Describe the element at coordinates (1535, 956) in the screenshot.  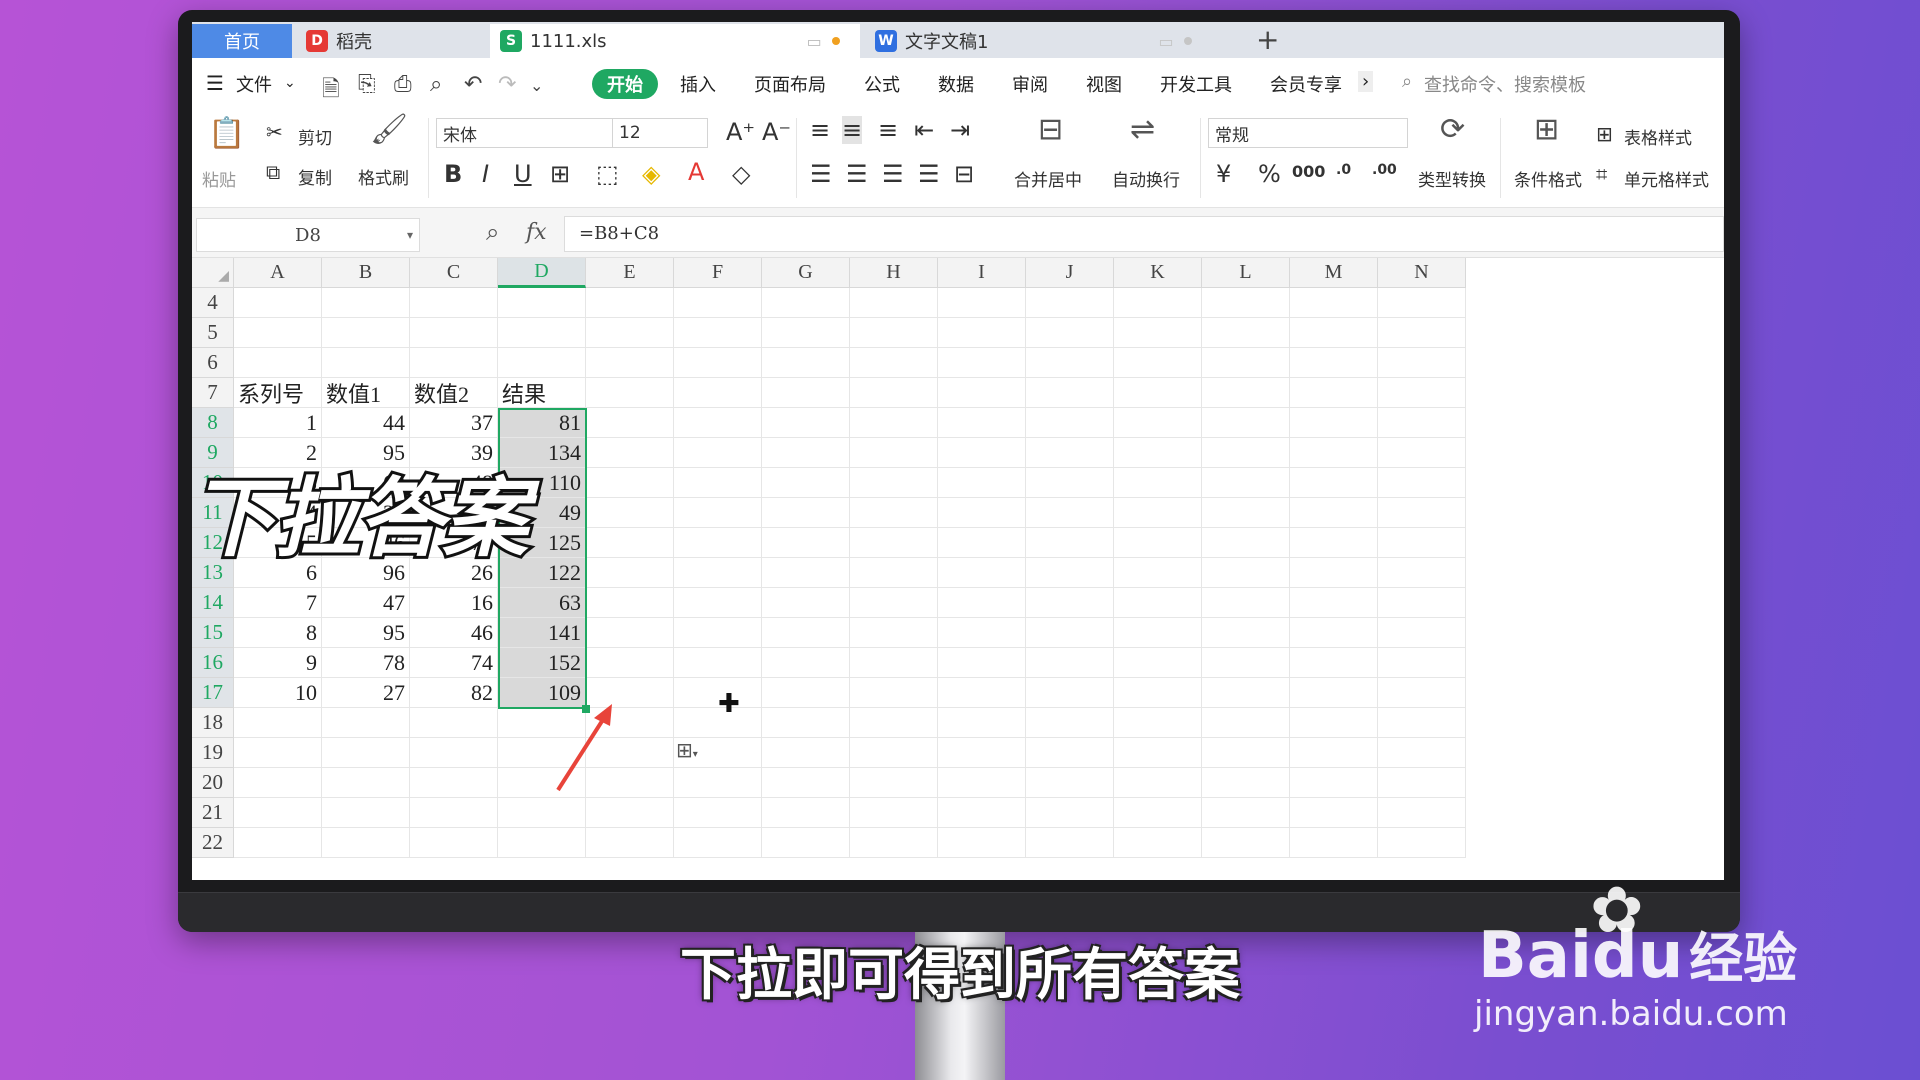
I see `watermark-brand: Bai` at that location.